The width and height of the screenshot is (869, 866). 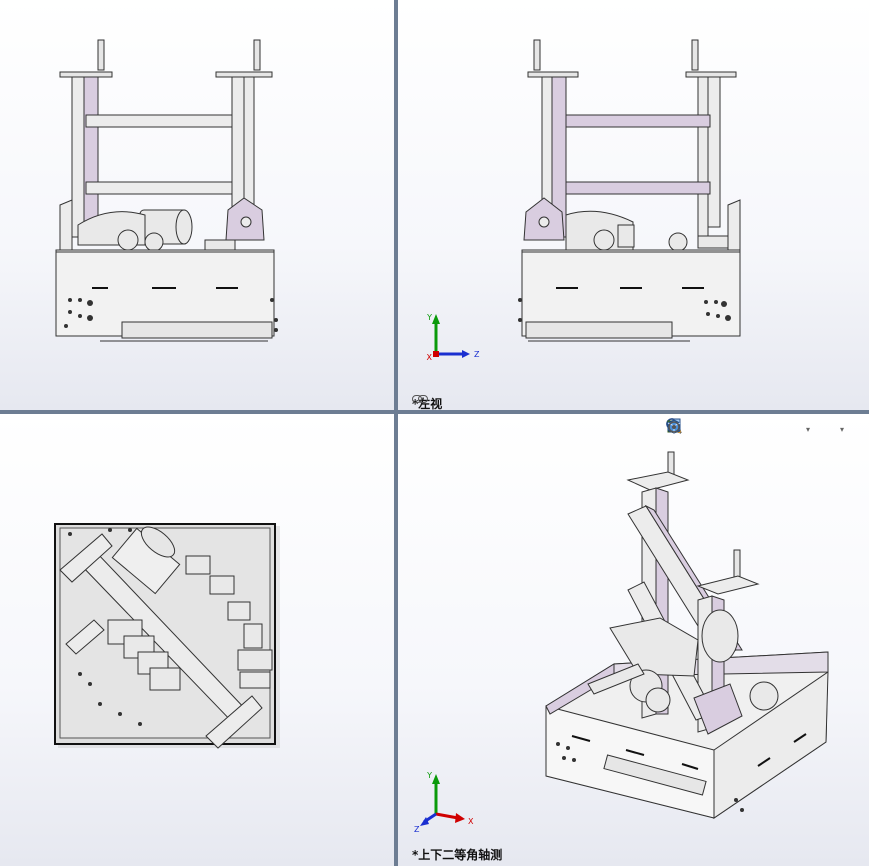 What do you see at coordinates (396, 433) in the screenshot?
I see `viewport-splitter-vertical` at bounding box center [396, 433].